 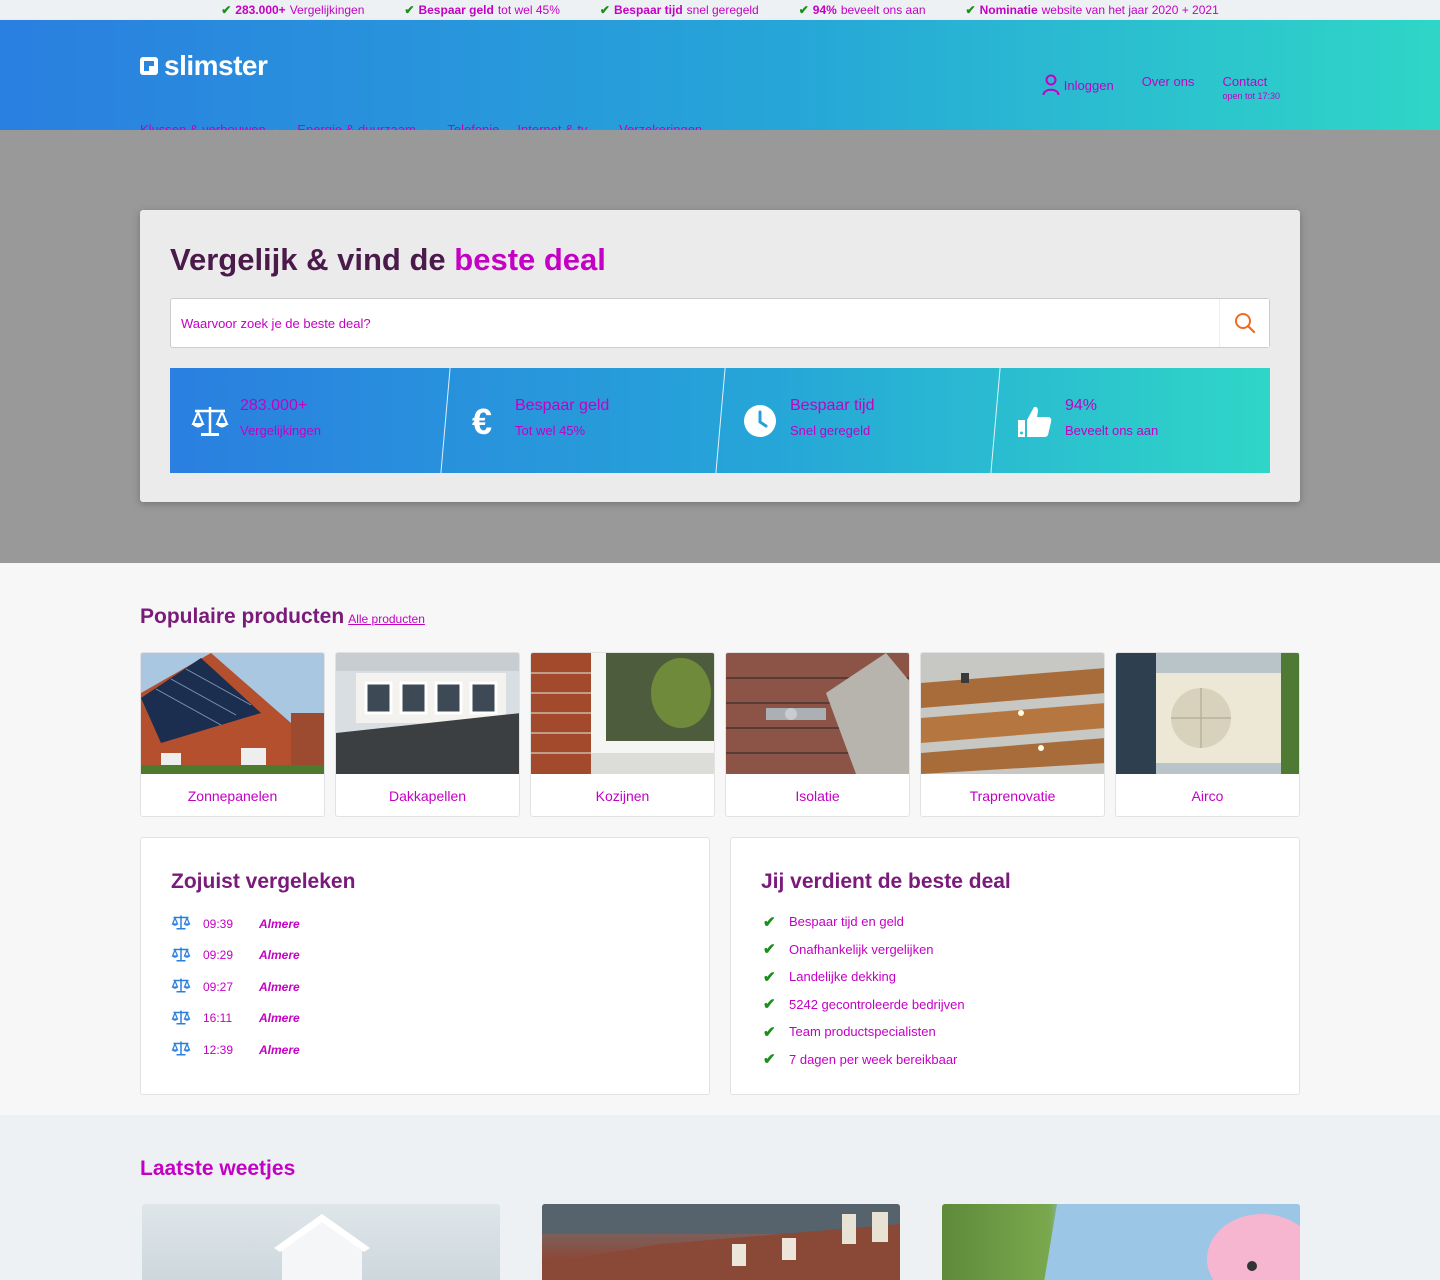 I want to click on popular-title: Populaire producten, so click(x=242, y=616).